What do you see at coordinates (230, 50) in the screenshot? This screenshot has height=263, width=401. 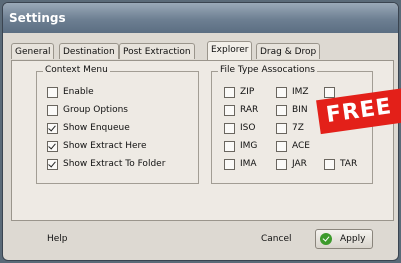 I see `tab-explorer: Explorer` at bounding box center [230, 50].